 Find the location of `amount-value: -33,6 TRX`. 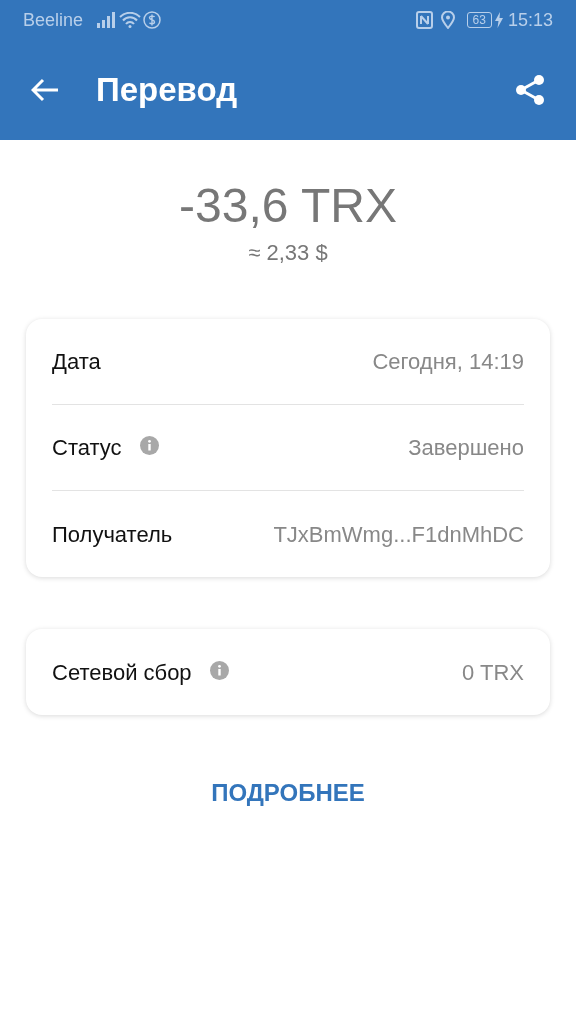

amount-value: -33,6 TRX is located at coordinates (288, 206).